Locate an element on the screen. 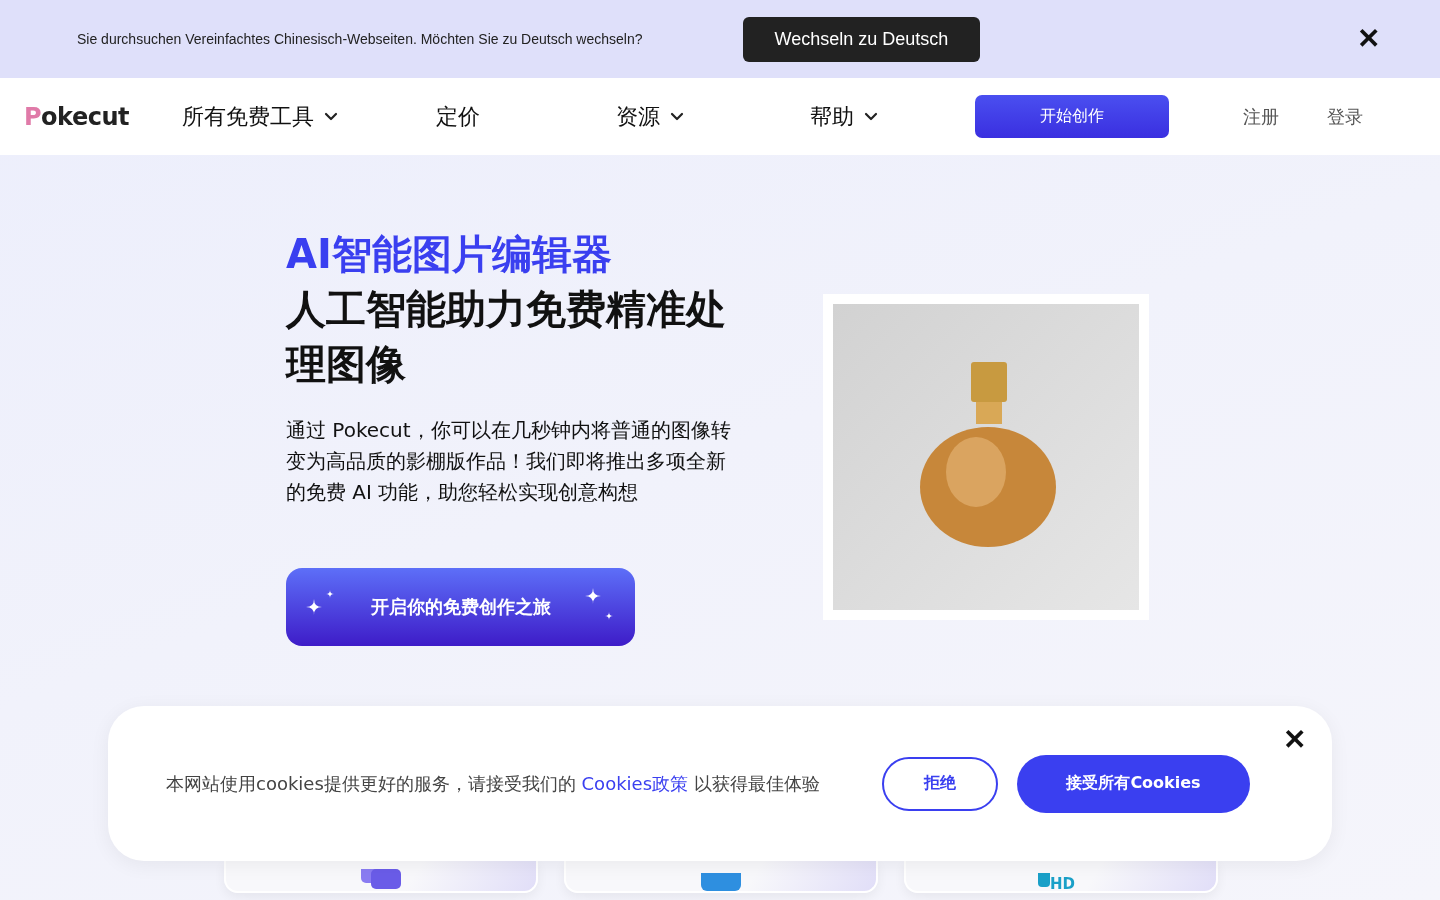 The image size is (1440, 900). hero-title: 人工智能助力免费精准处理图像 is located at coordinates (506, 337).